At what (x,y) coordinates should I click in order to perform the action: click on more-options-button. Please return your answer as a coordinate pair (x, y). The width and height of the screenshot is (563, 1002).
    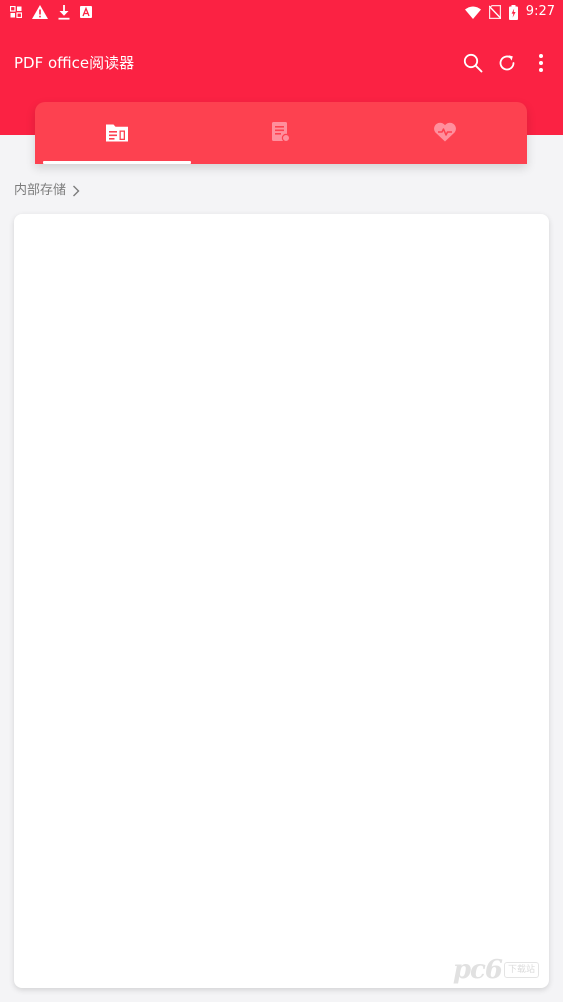
    Looking at the image, I should click on (541, 63).